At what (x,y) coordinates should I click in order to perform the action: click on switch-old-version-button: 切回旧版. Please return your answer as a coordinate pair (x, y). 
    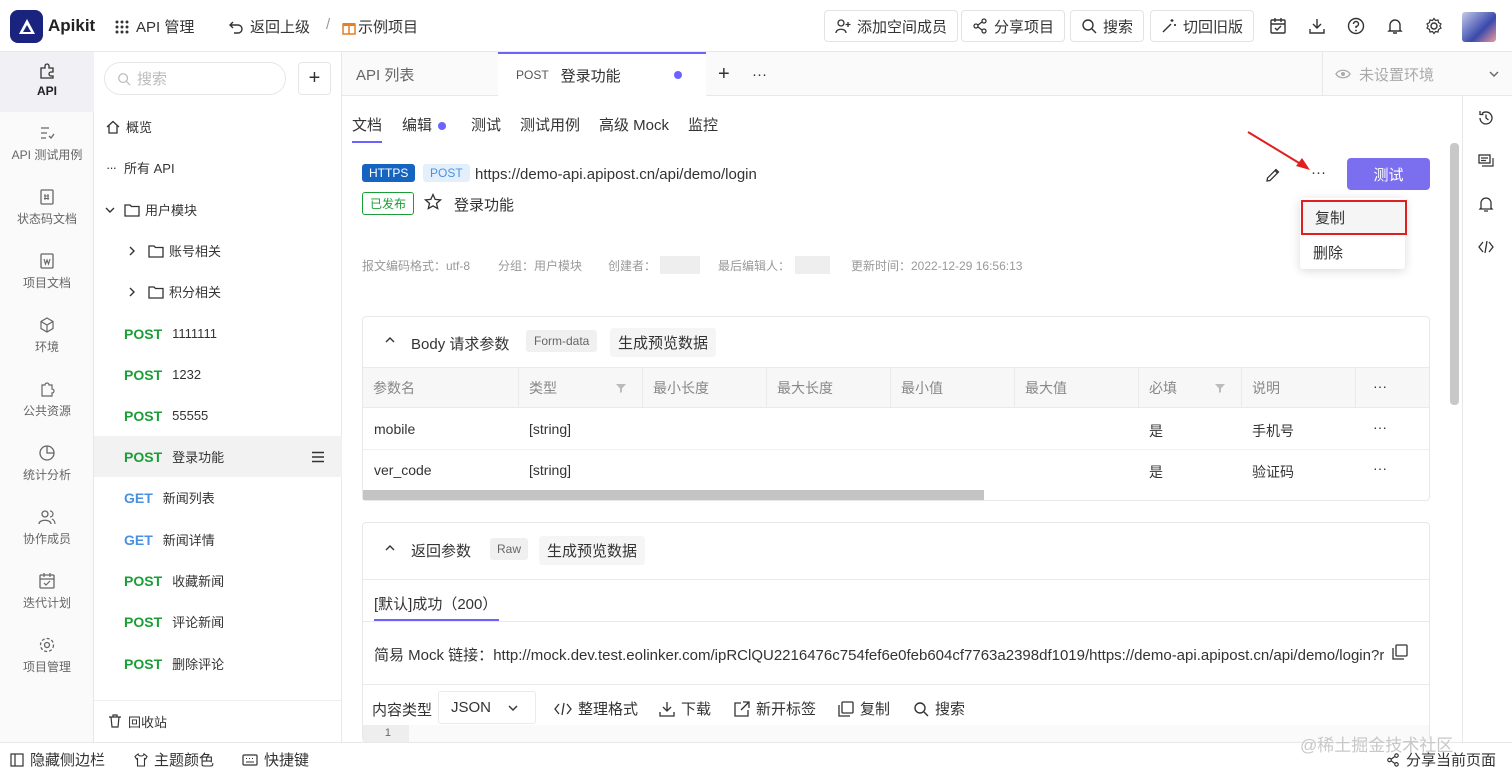
    Looking at the image, I should click on (1202, 26).